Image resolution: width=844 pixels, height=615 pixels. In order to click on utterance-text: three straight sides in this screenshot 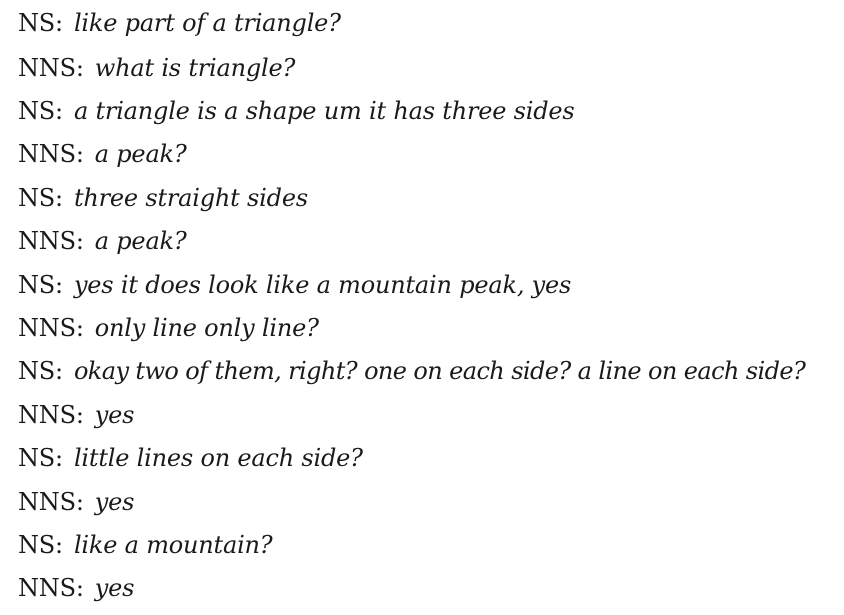, I will do `click(190, 197)`.